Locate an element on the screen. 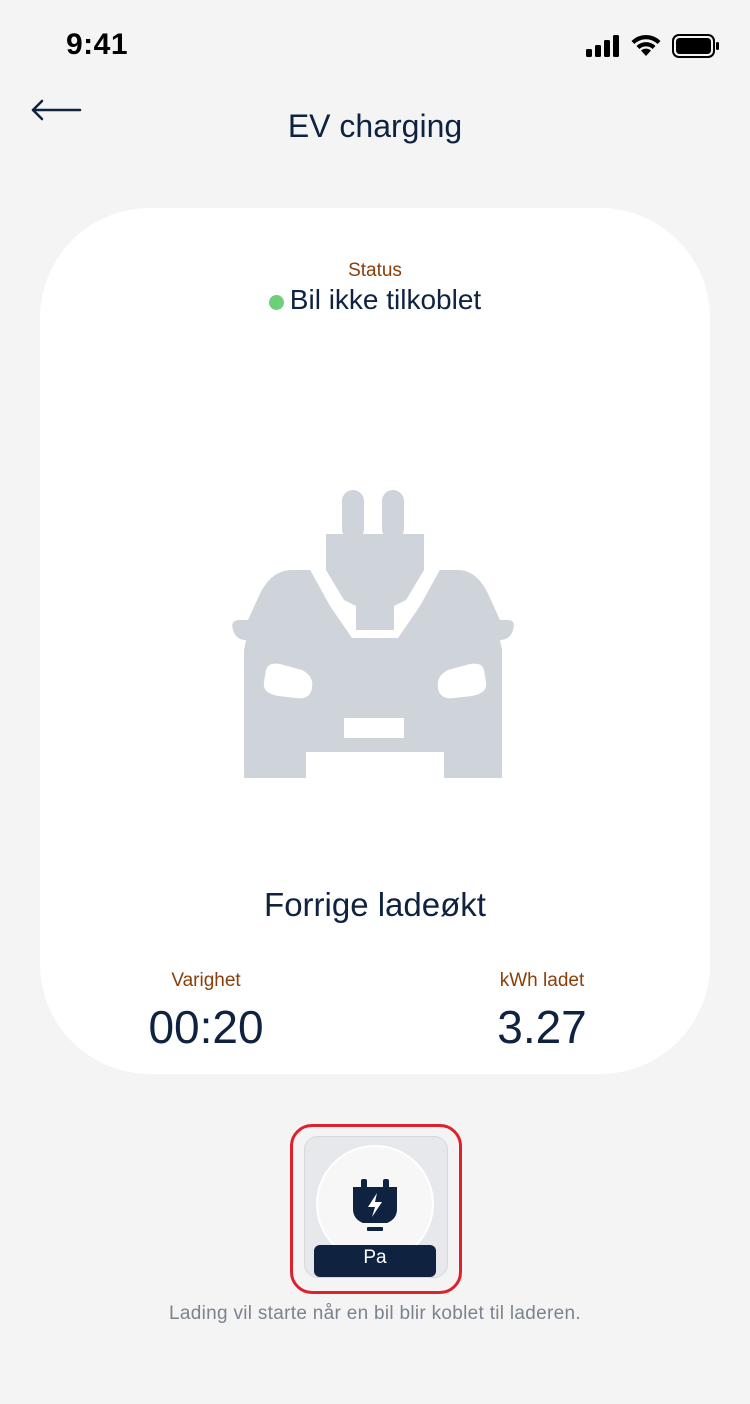 This screenshot has height=1404, width=750. status-indicator-dot is located at coordinates (276, 302).